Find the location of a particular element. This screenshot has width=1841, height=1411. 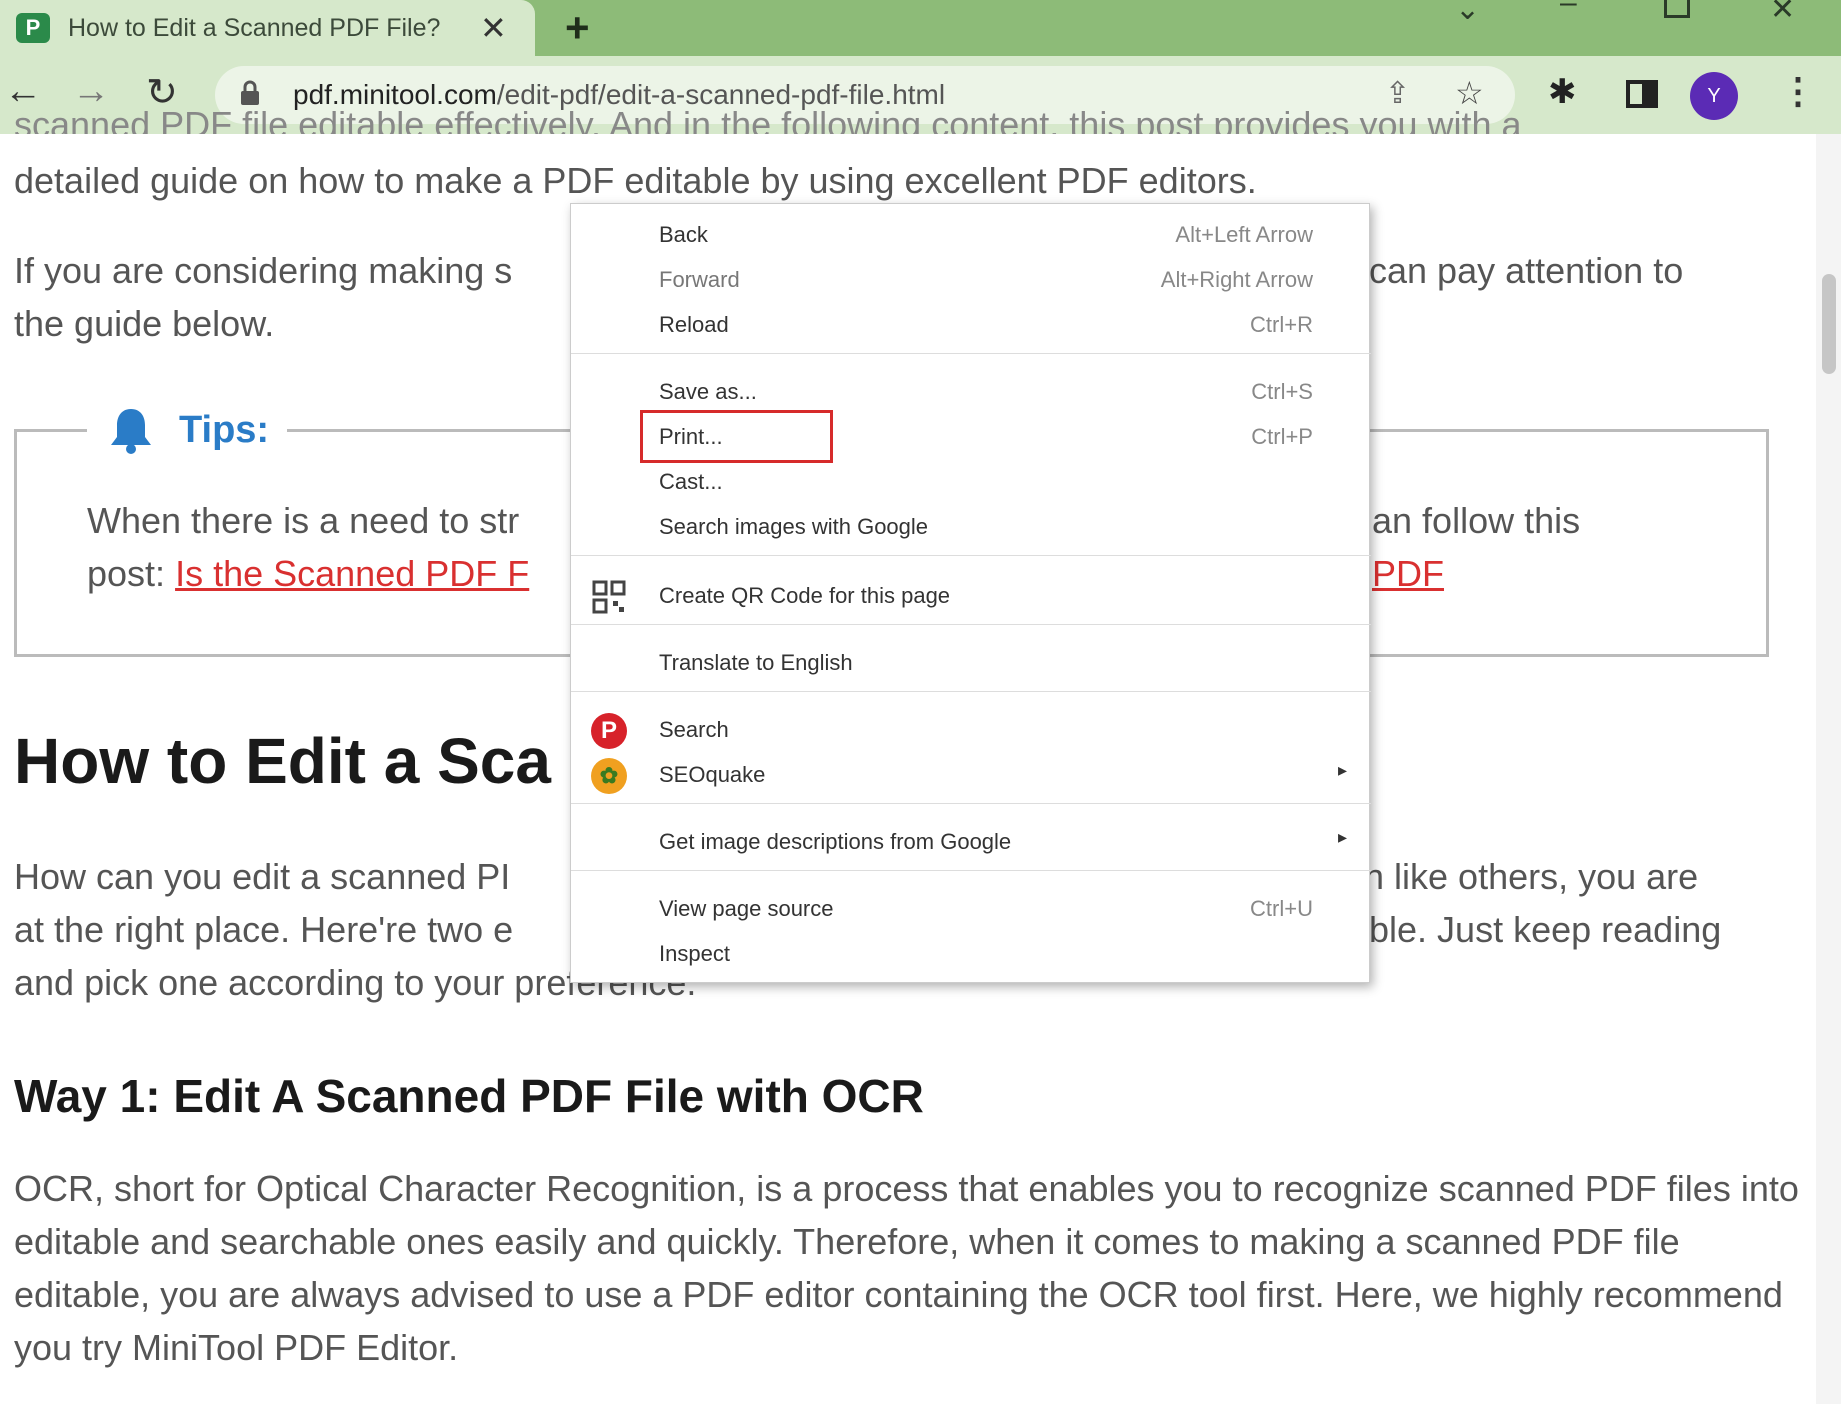

close-window-icon: ✕ is located at coordinates (1782, 13).